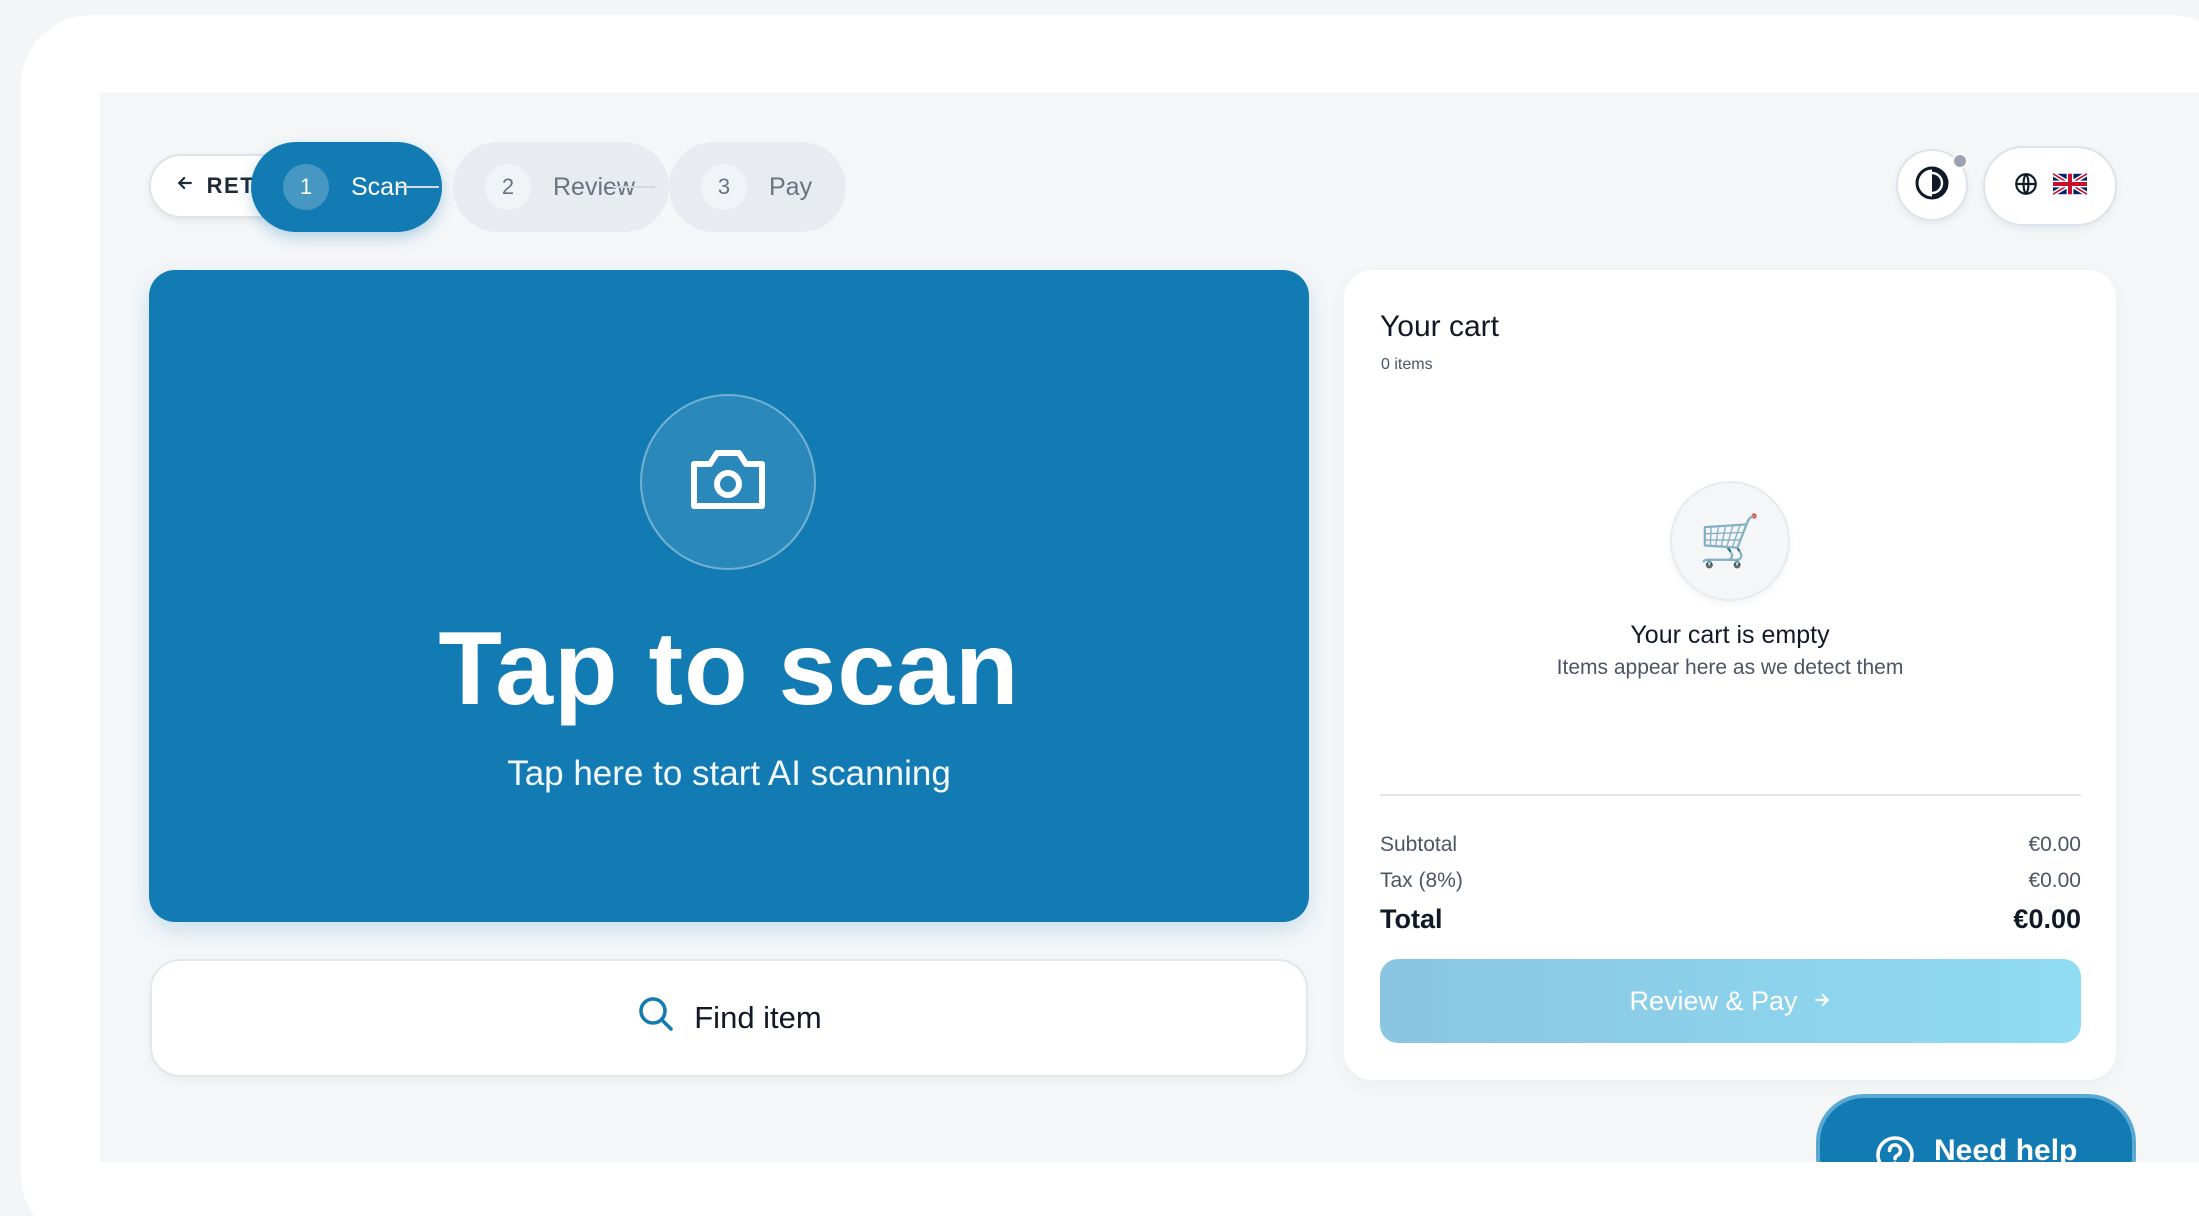 The width and height of the screenshot is (2199, 1216). I want to click on subtotal-row: Subtotal €0.00, so click(1730, 845).